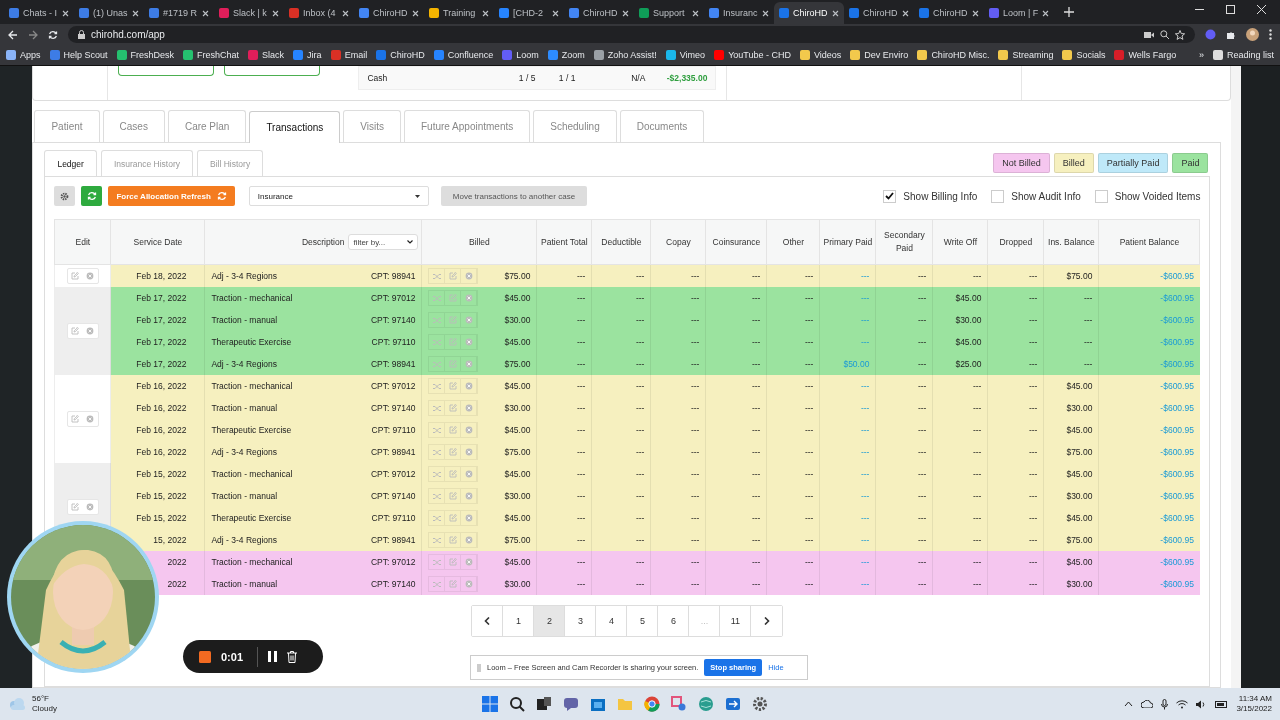 The width and height of the screenshot is (1280, 720). Describe the element at coordinates (92, 196) in the screenshot. I see `refresh-button` at that location.